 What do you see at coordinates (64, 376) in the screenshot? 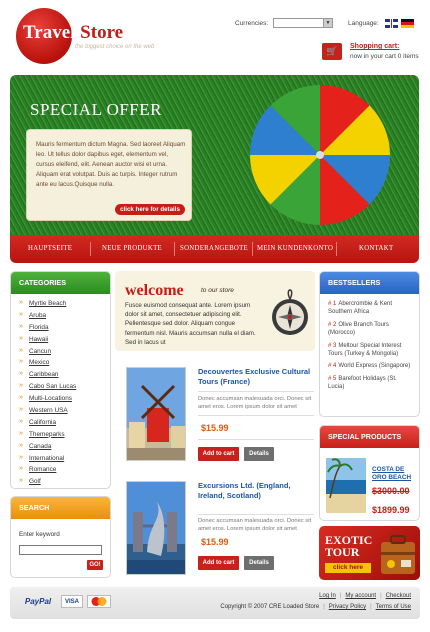
I see `category-link: Caribbean` at bounding box center [64, 376].